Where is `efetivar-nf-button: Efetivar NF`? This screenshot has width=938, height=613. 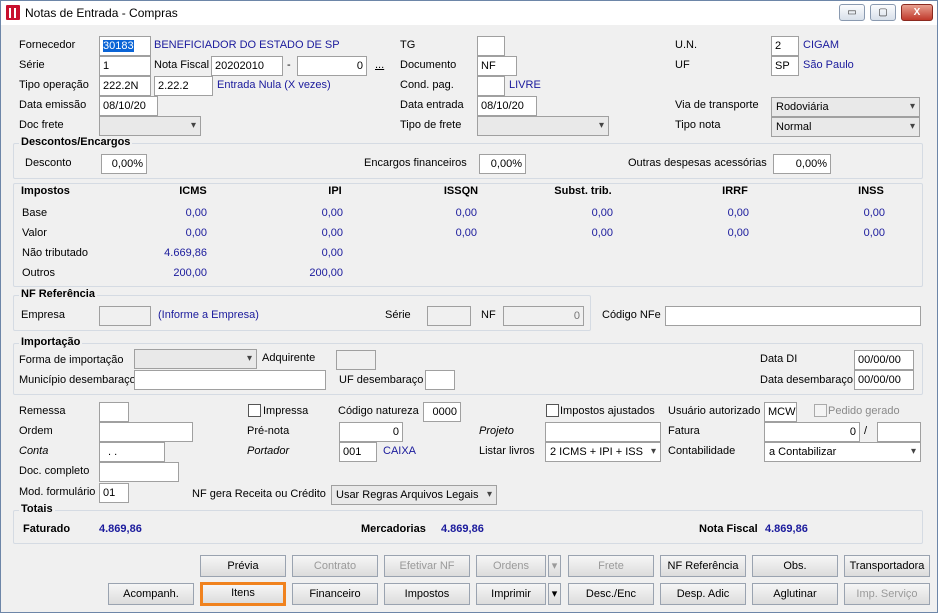 efetivar-nf-button: Efetivar NF is located at coordinates (427, 566).